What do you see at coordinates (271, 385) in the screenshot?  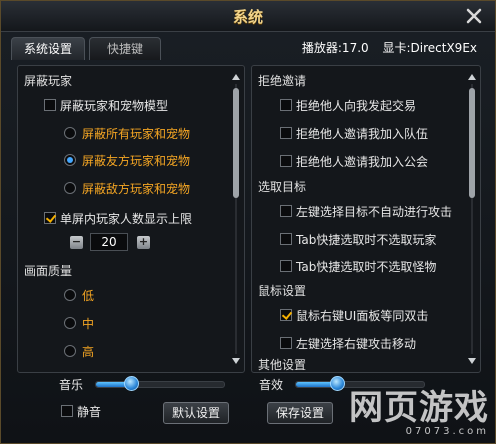 I see `sfx-label: 音效` at bounding box center [271, 385].